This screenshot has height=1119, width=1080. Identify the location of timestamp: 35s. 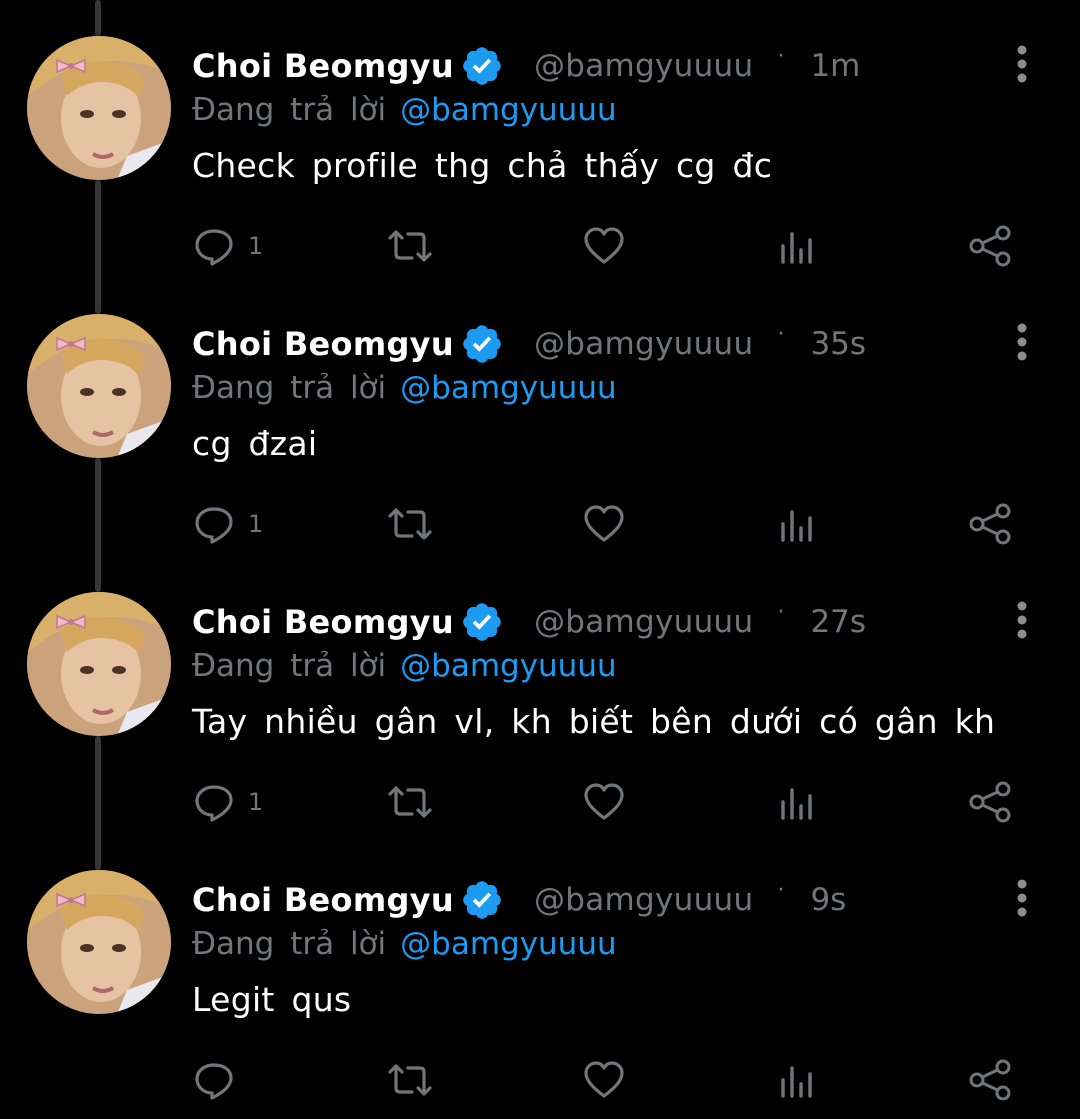
(838, 344).